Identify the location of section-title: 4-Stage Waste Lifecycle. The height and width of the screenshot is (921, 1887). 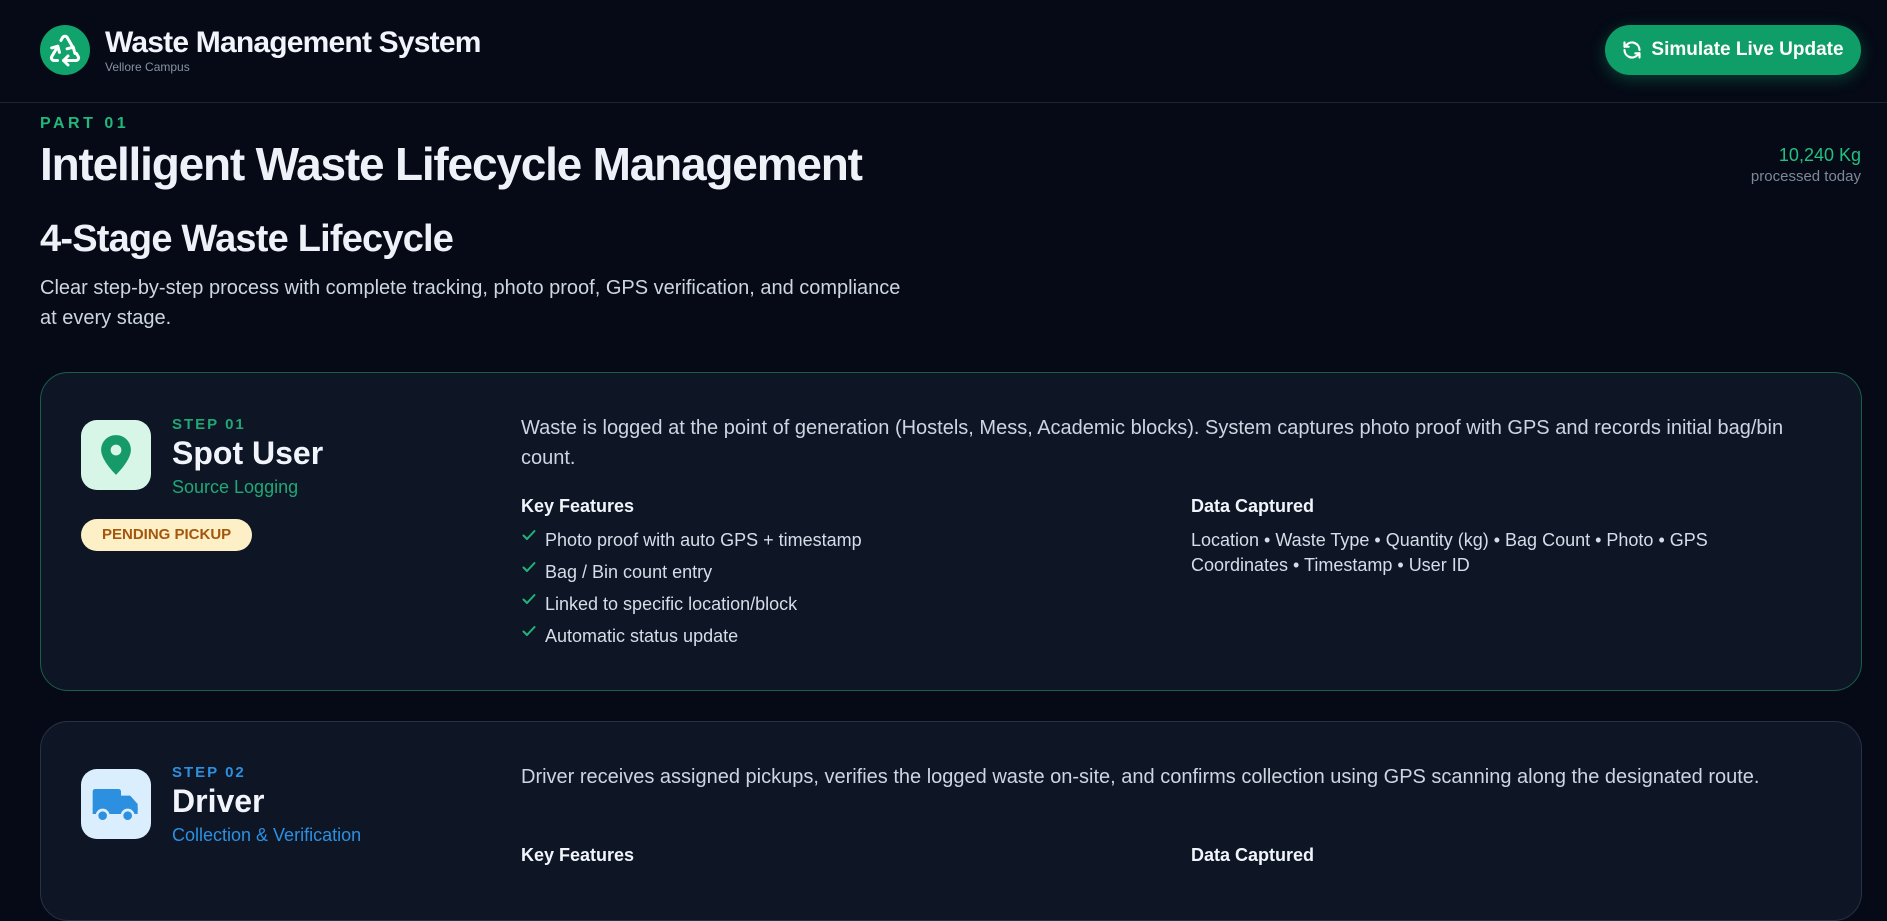
(247, 239).